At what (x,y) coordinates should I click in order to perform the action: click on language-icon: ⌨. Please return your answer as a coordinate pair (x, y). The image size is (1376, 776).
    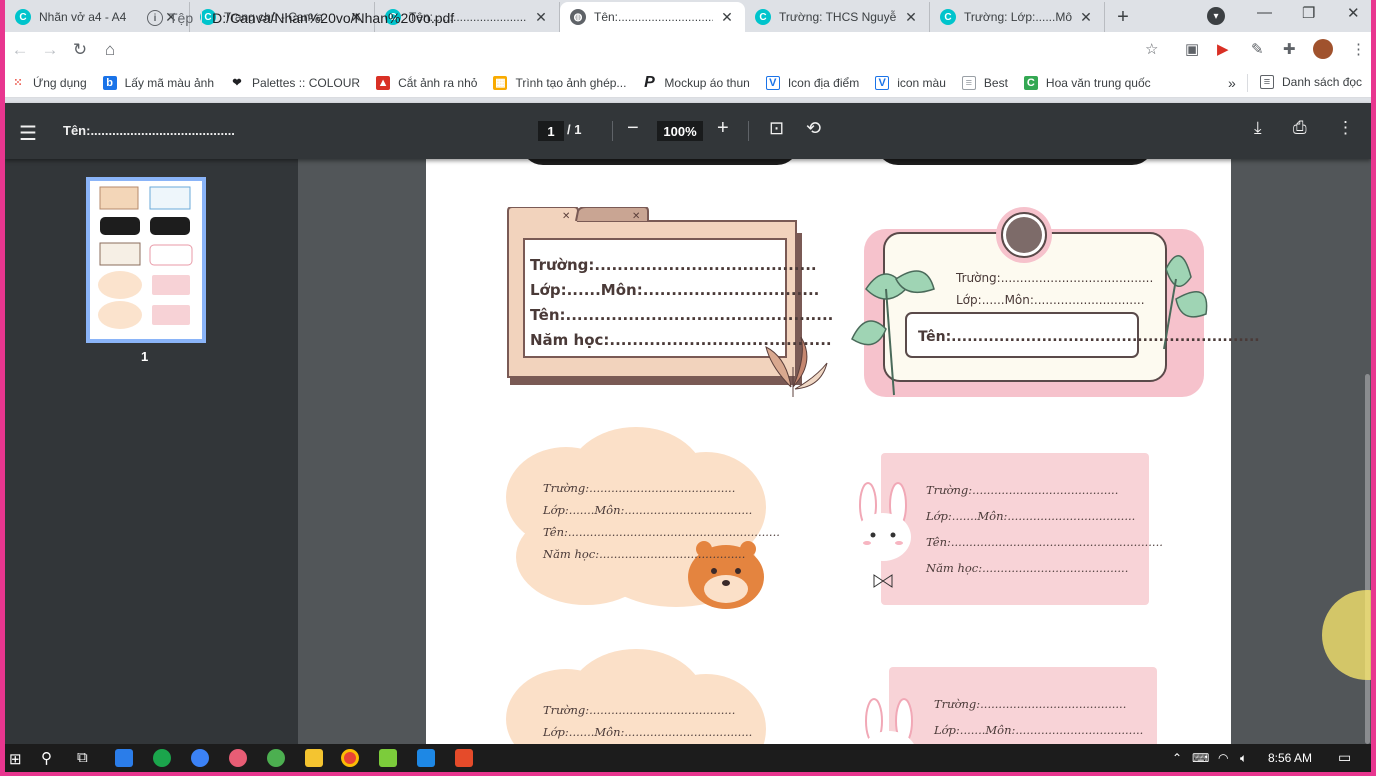
    Looking at the image, I should click on (1200, 758).